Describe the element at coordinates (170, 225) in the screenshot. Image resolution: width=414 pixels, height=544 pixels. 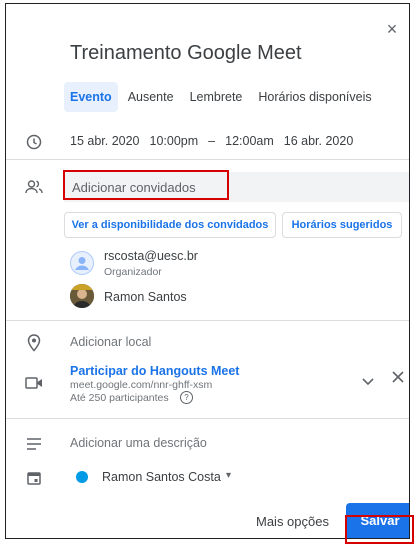
I see `guest-availability-button: Ver a disponibilidade dos convidados` at that location.